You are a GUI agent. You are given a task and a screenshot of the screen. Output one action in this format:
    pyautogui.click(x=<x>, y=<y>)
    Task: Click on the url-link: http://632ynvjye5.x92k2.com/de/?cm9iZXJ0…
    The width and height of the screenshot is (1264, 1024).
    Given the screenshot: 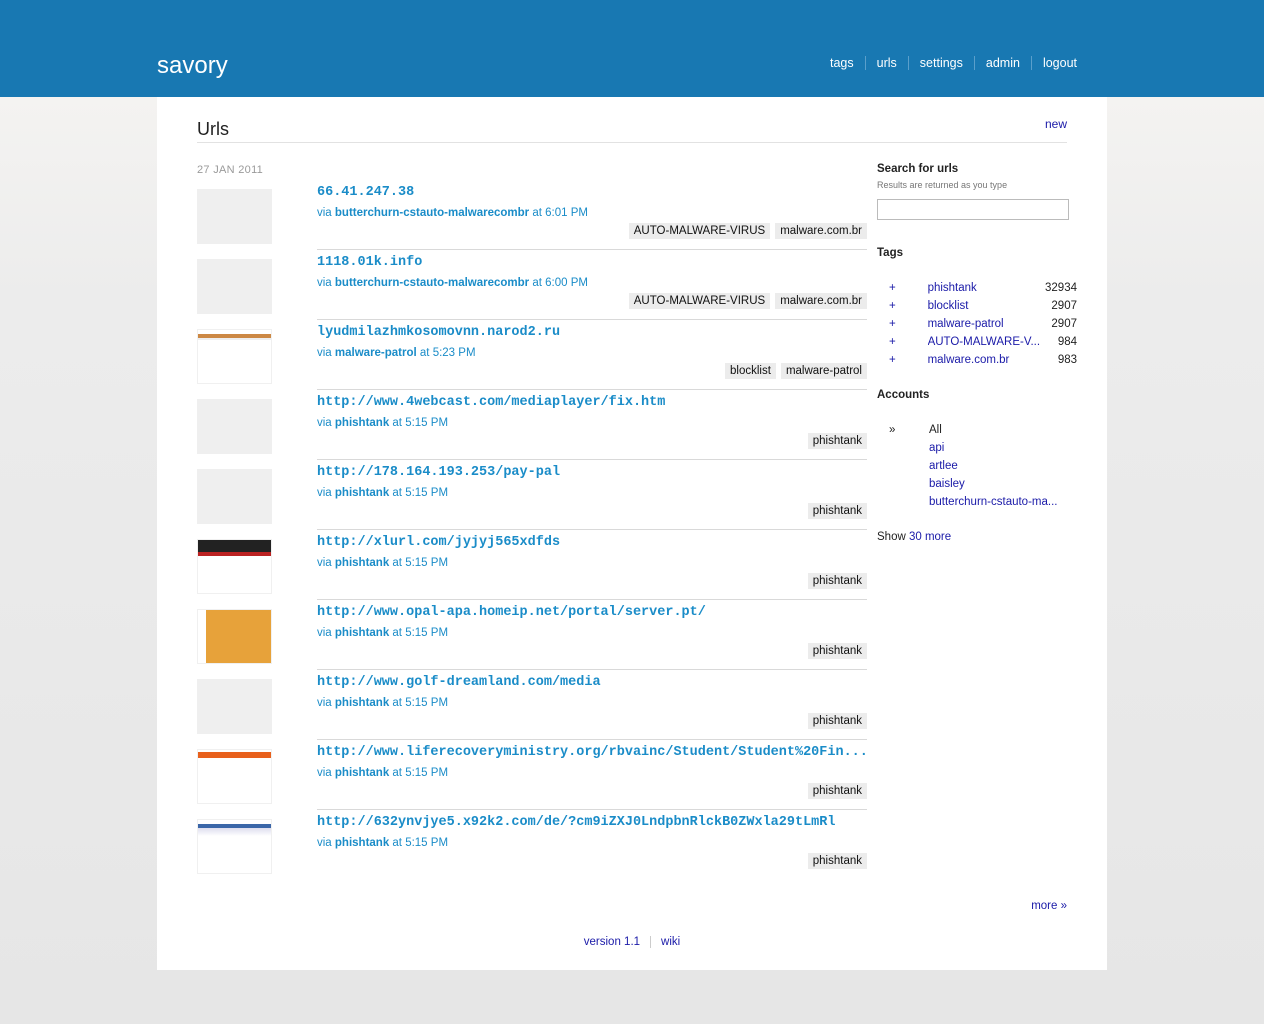 What is the action you would take?
    pyautogui.click(x=576, y=822)
    